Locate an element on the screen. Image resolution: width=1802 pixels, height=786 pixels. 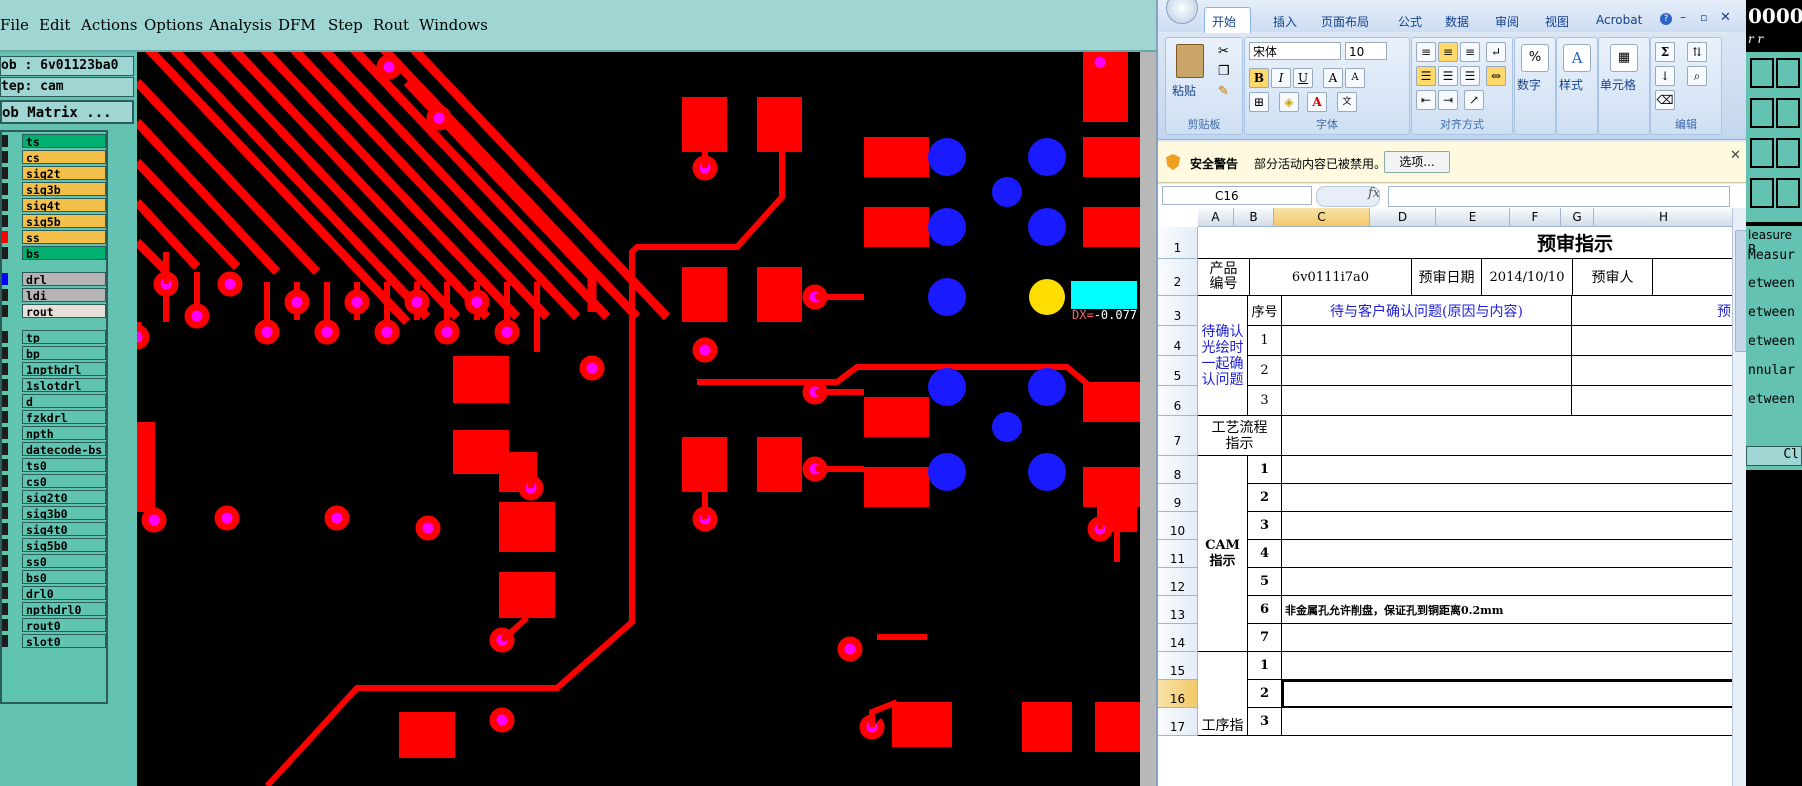
layer-row: rout0 is located at coordinates (54, 625).